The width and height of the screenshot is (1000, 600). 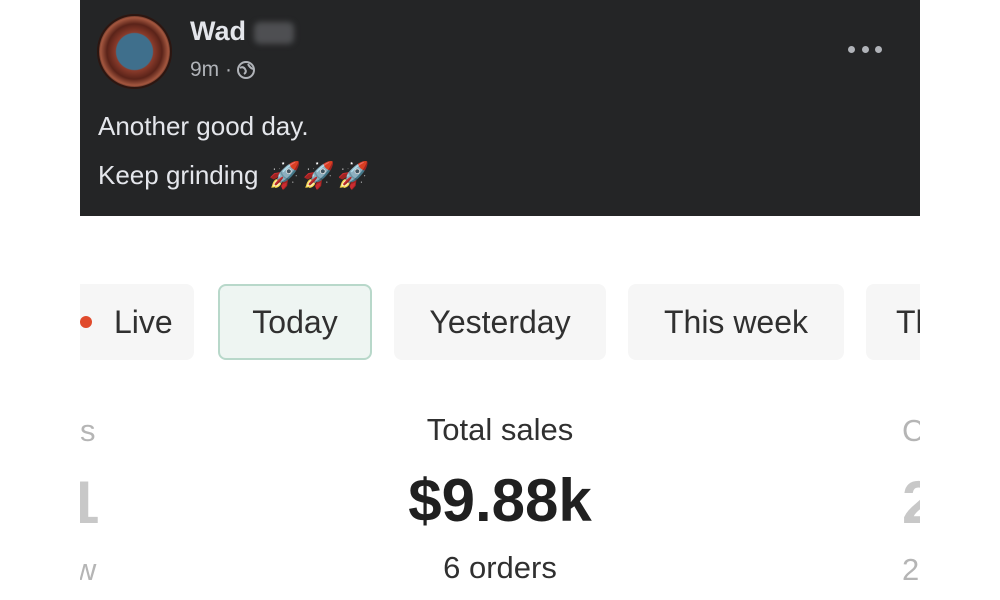 I want to click on tab-today-label: Today, so click(x=295, y=321).